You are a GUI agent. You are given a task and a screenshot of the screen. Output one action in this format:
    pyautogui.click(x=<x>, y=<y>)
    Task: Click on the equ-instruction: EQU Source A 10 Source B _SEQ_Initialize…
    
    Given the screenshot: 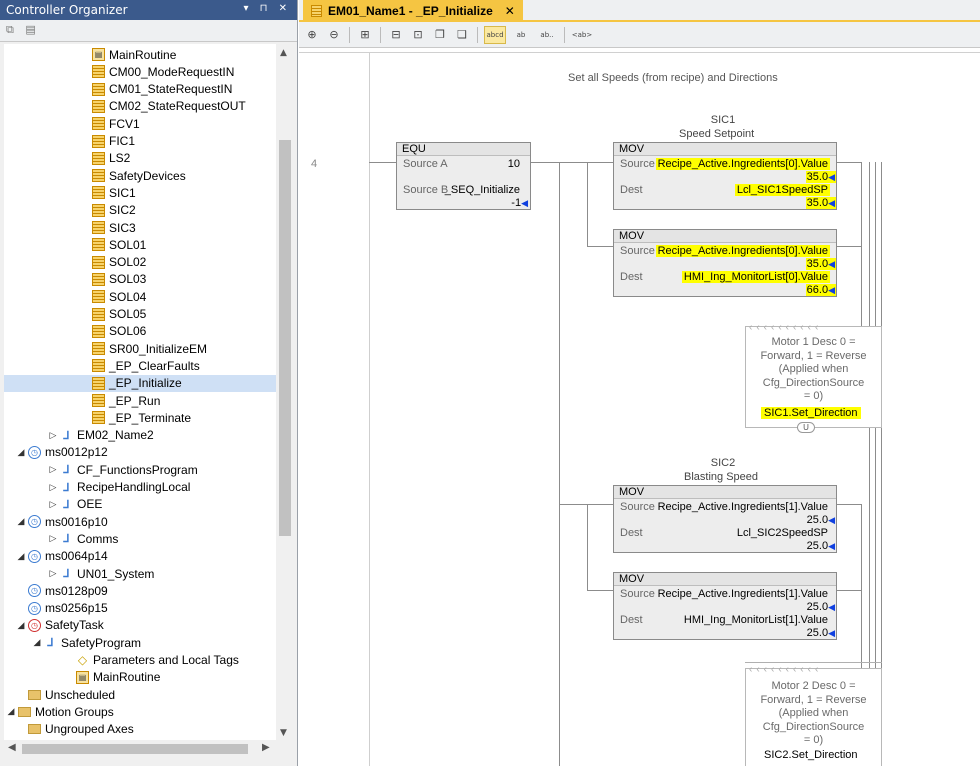 What is the action you would take?
    pyautogui.click(x=463, y=176)
    